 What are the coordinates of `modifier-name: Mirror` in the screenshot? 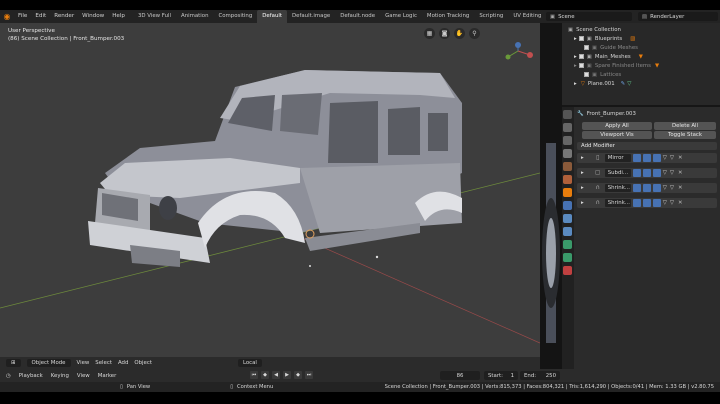 It's located at (617, 158).